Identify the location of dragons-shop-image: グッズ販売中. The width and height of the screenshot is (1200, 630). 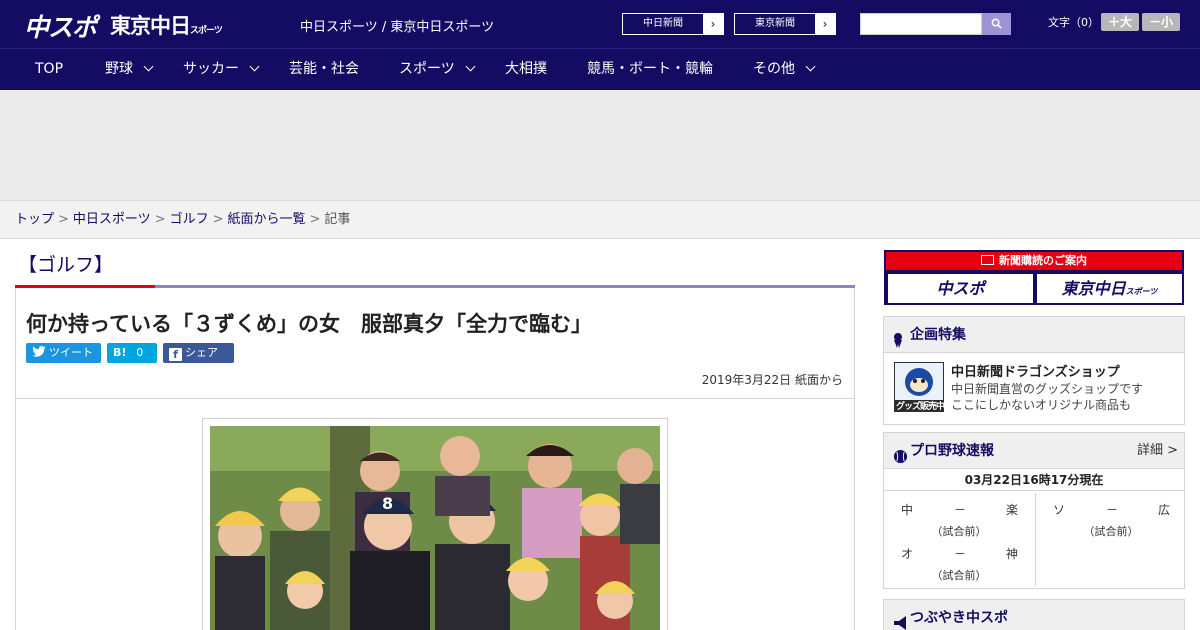
(919, 387).